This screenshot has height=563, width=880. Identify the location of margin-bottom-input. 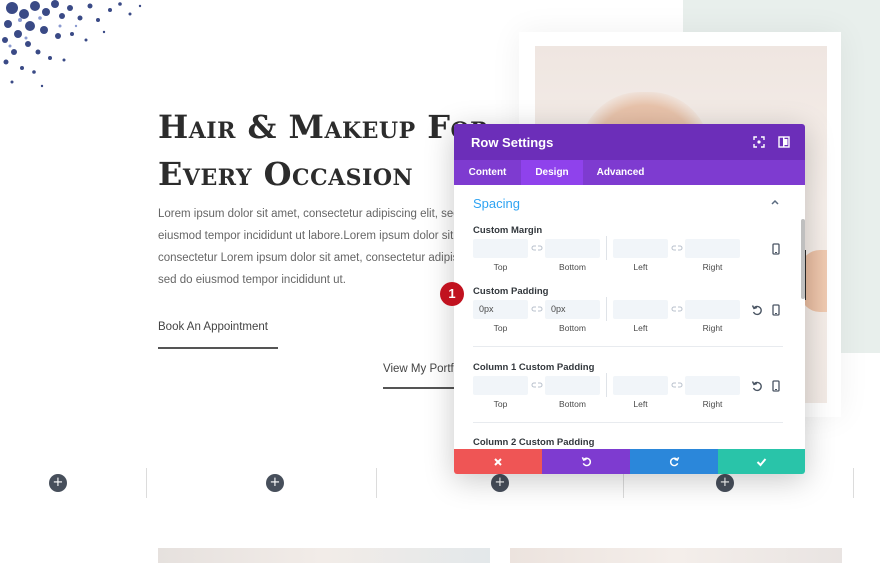
(572, 248).